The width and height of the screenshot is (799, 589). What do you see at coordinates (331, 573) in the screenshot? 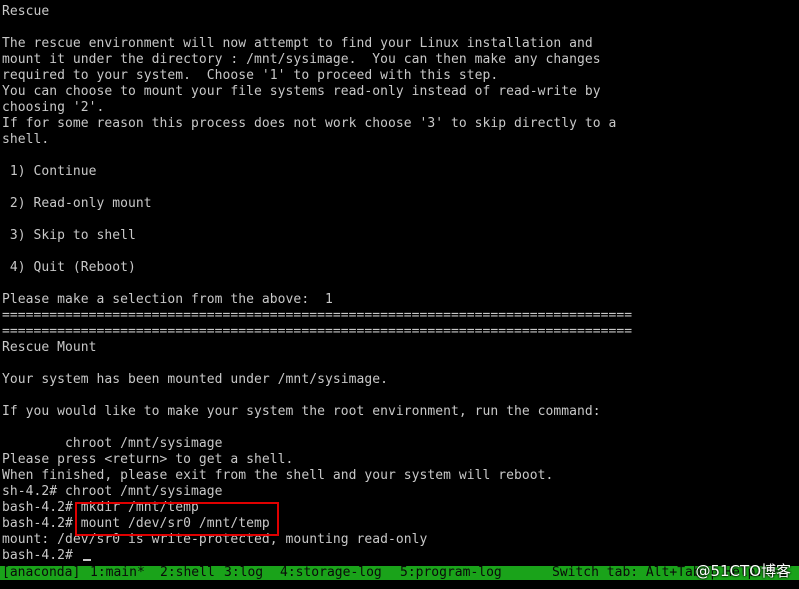
I see `tmux-window-storage-log: 4:storage-log` at bounding box center [331, 573].